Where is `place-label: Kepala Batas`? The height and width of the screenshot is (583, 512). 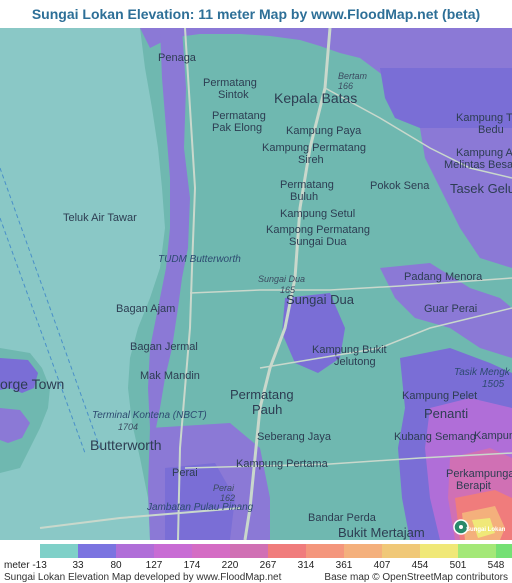
place-label: Kepala Batas is located at coordinates (316, 98).